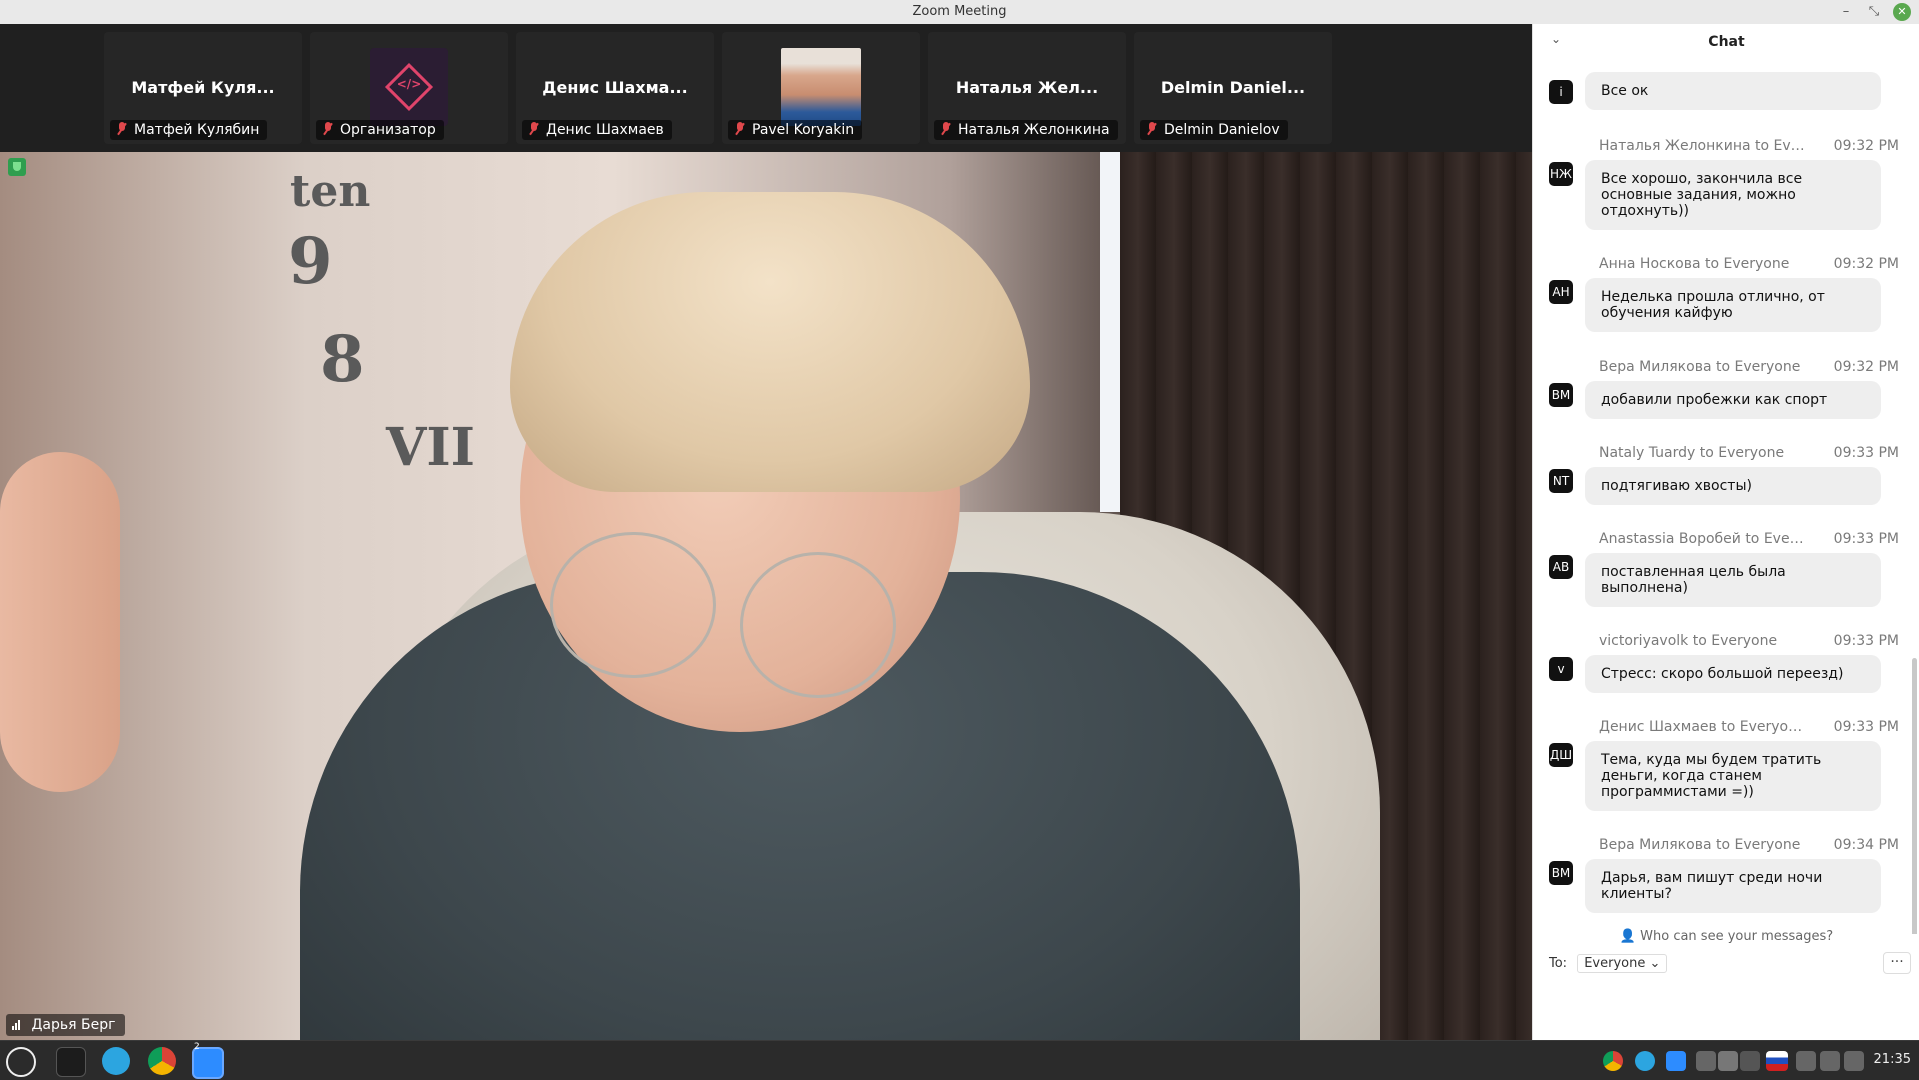 The width and height of the screenshot is (1919, 1080). What do you see at coordinates (1892, 1059) in the screenshot?
I see `clock: 21:35` at bounding box center [1892, 1059].